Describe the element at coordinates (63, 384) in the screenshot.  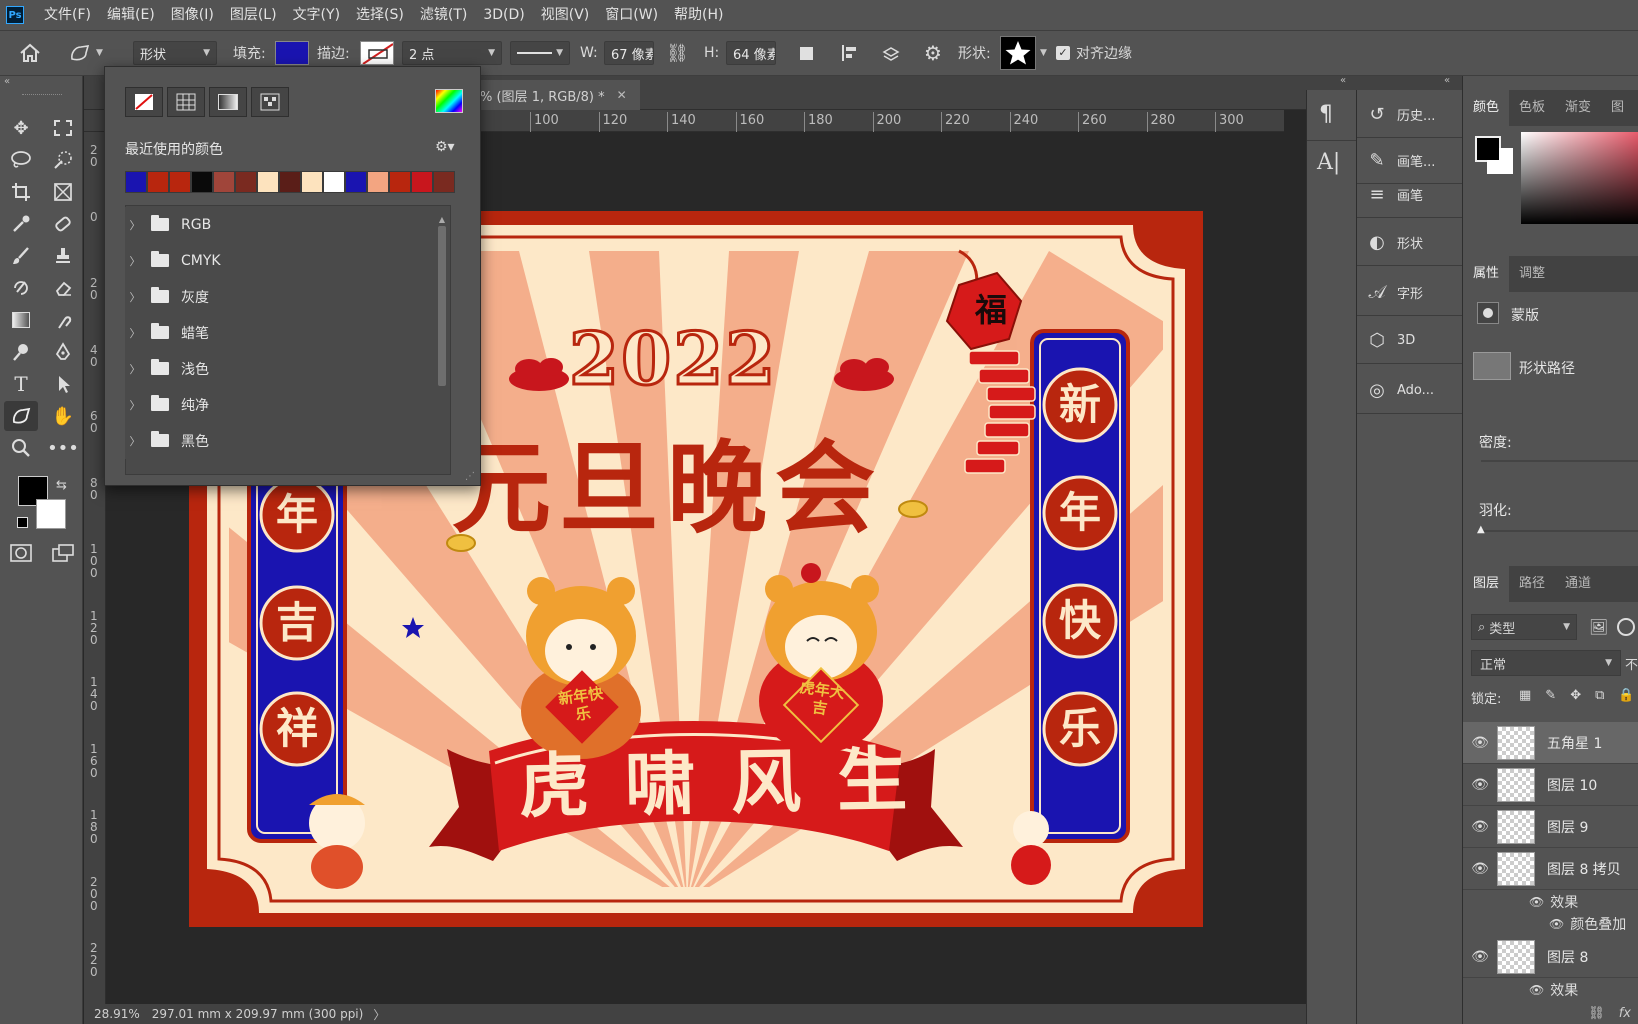
I see `path-selection-tool-icon` at that location.